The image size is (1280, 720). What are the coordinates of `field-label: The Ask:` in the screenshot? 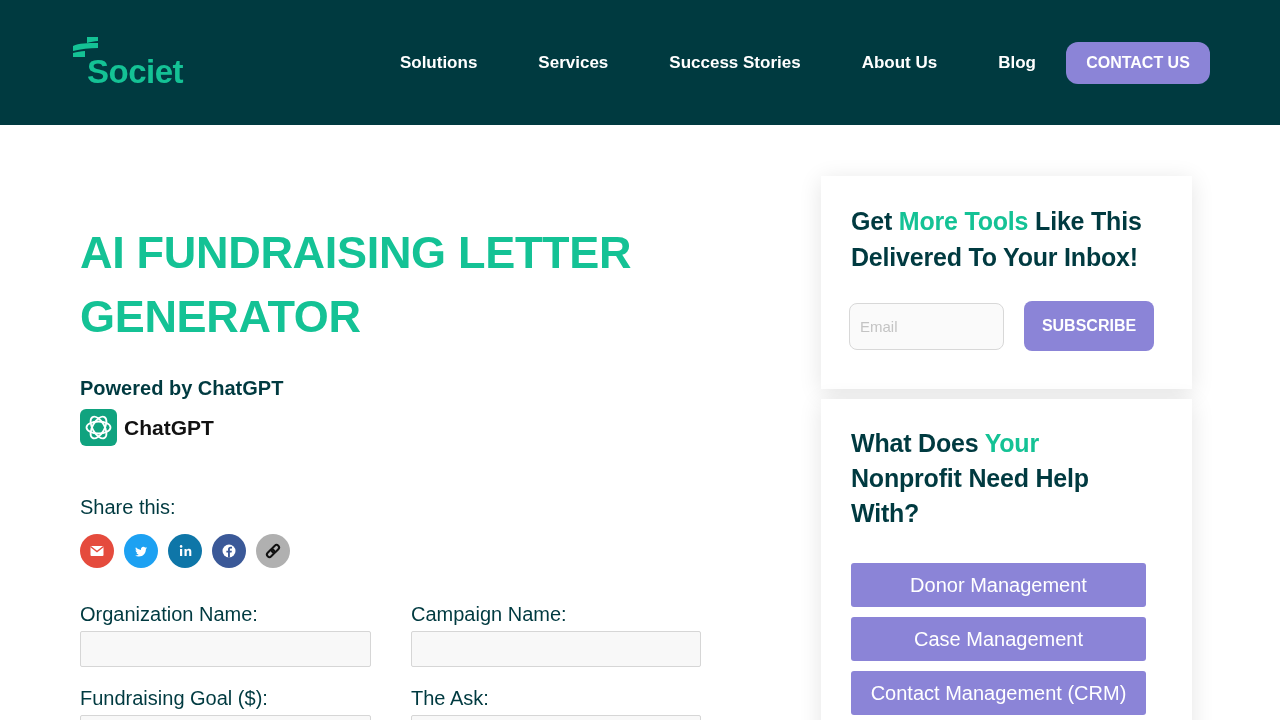 It's located at (450, 698).